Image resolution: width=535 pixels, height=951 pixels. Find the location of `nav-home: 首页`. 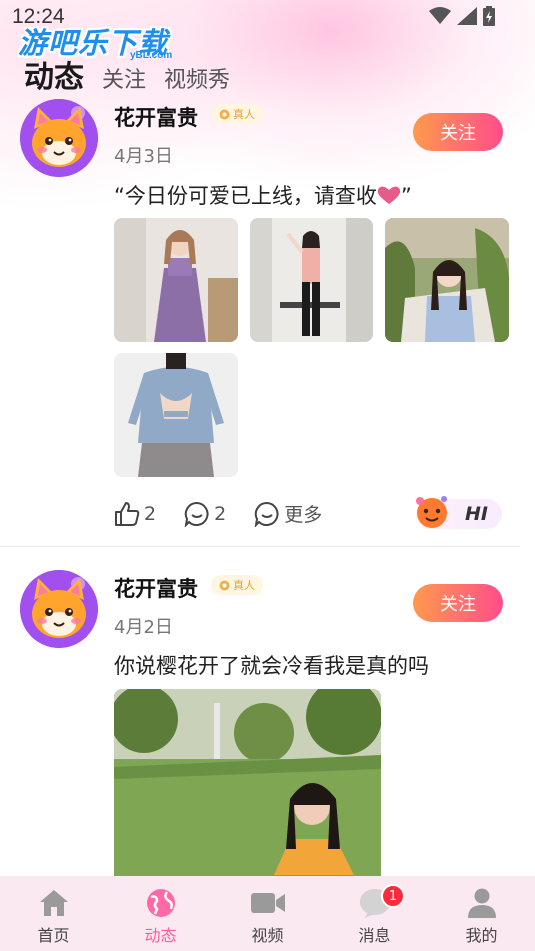

nav-home: 首页 is located at coordinates (53, 916).